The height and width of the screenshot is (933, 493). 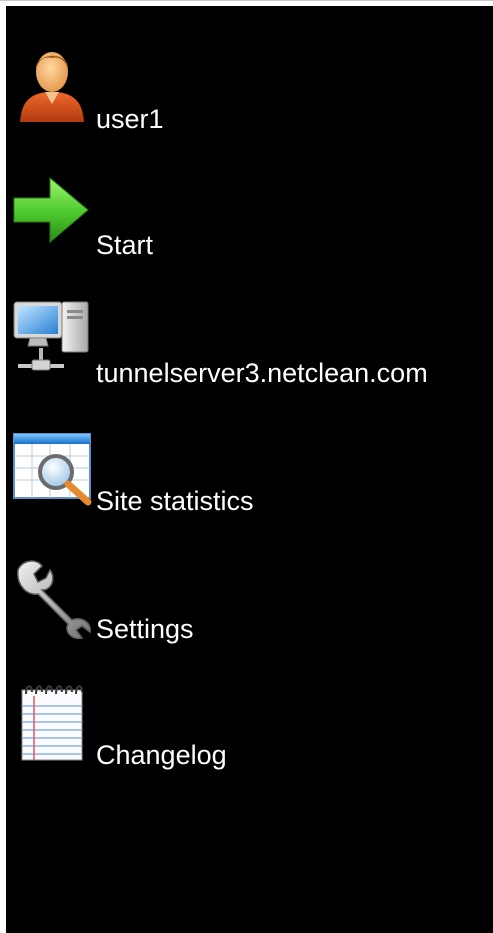 What do you see at coordinates (262, 373) in the screenshot?
I see `menu-item-label: tunnelserver3.netclean.com` at bounding box center [262, 373].